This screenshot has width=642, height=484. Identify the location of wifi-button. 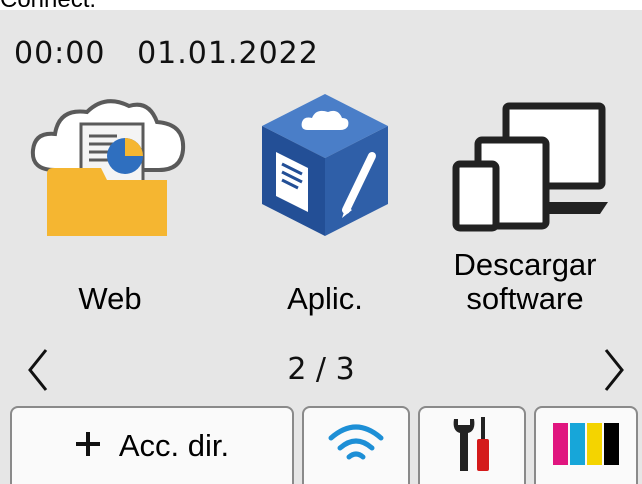
(356, 445).